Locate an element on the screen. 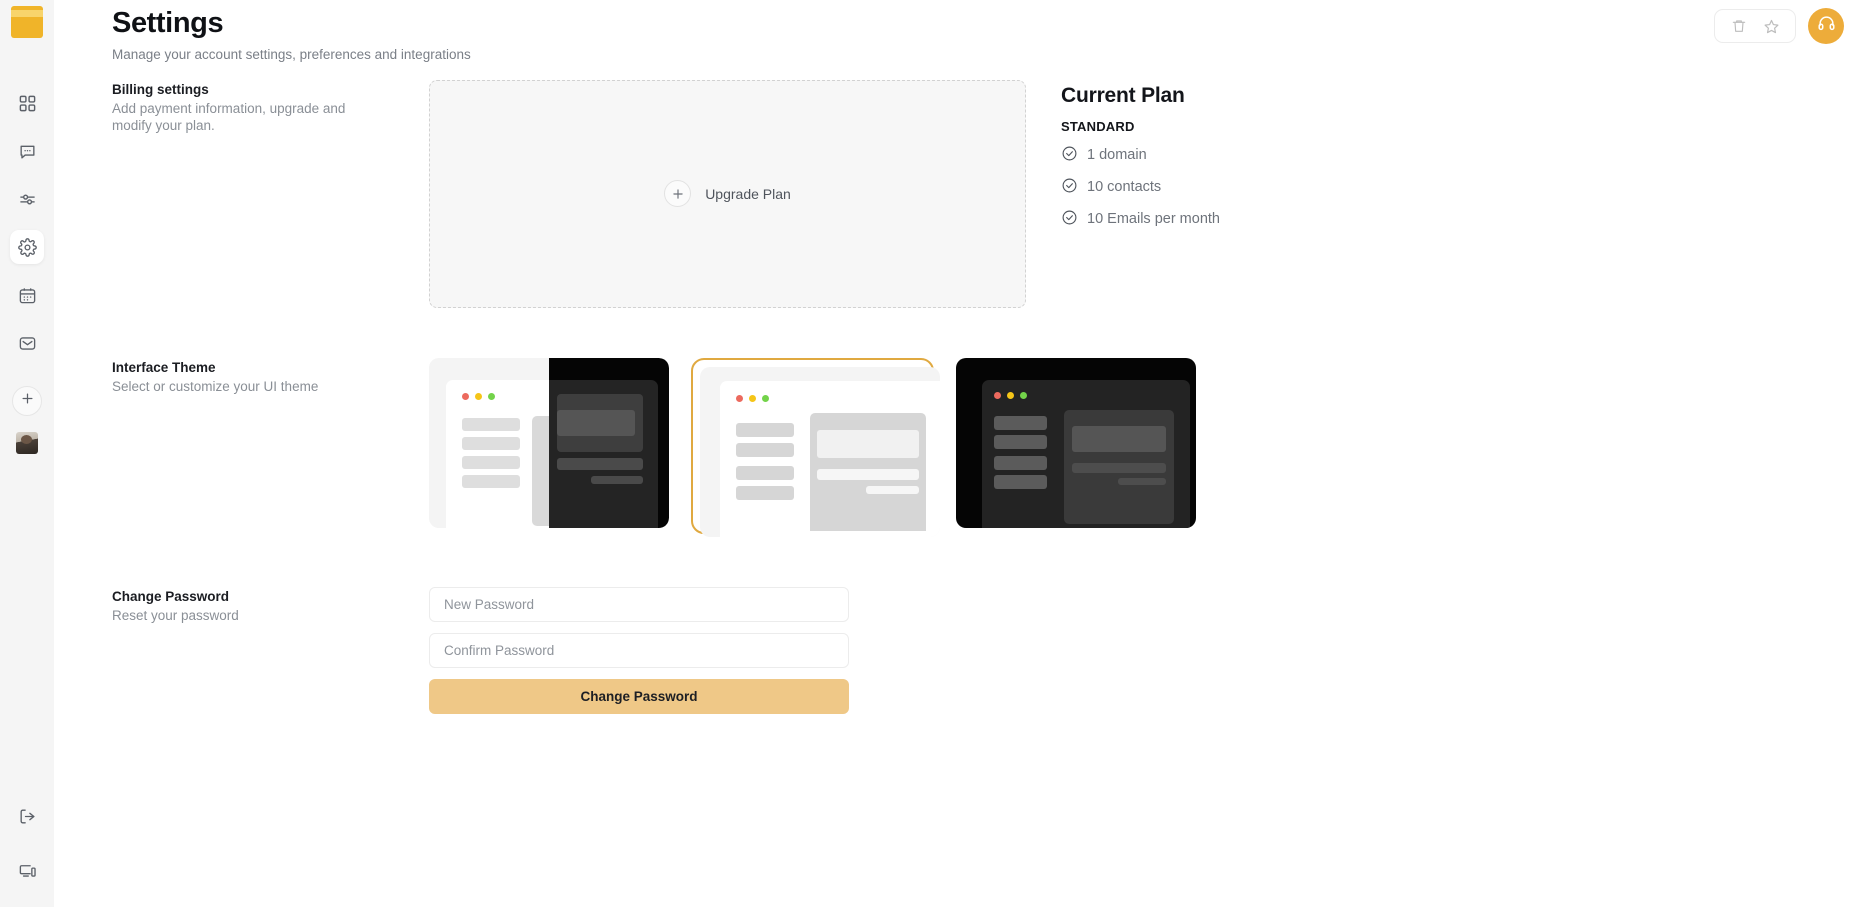 This screenshot has height=907, width=1858. password-form: Change Password is located at coordinates (639, 650).